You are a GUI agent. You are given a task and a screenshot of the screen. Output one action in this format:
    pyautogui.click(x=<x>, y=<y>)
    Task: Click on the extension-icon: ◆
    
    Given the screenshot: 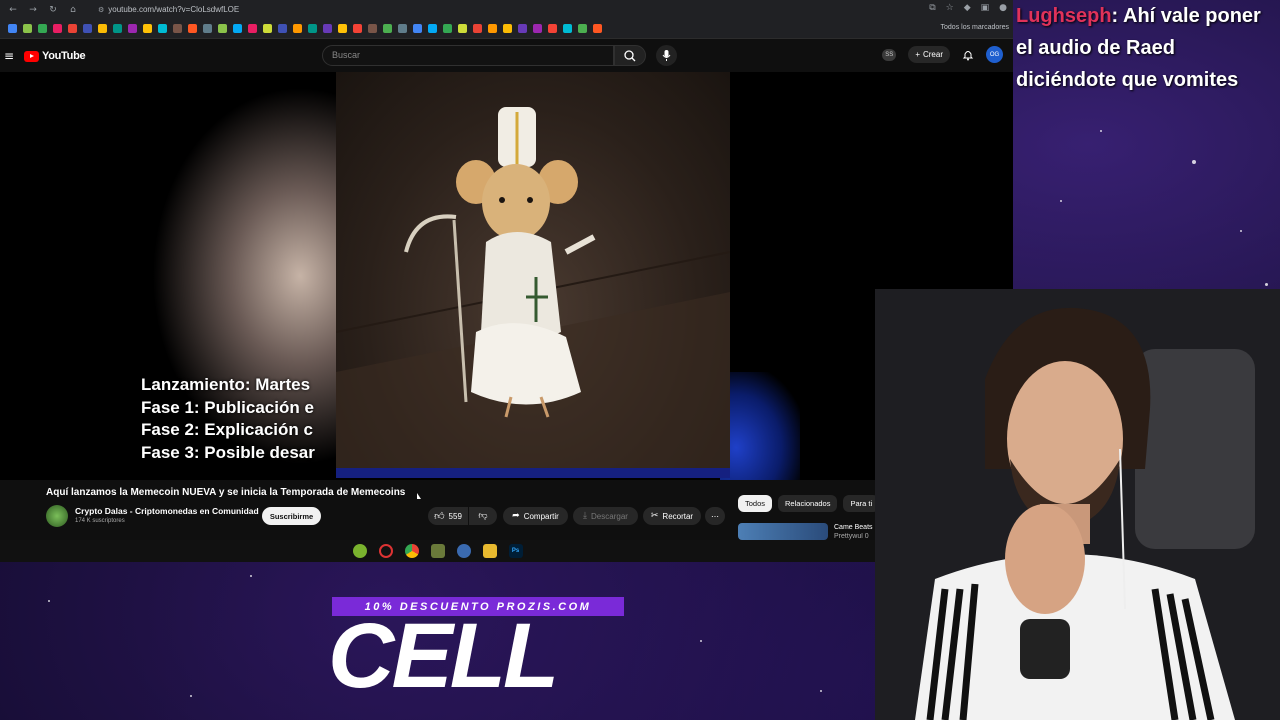 What is the action you would take?
    pyautogui.click(x=967, y=8)
    